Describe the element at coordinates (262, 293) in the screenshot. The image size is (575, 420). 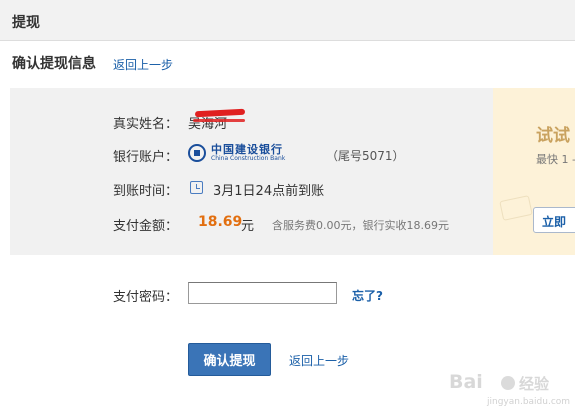
I see `payment-password-input` at that location.